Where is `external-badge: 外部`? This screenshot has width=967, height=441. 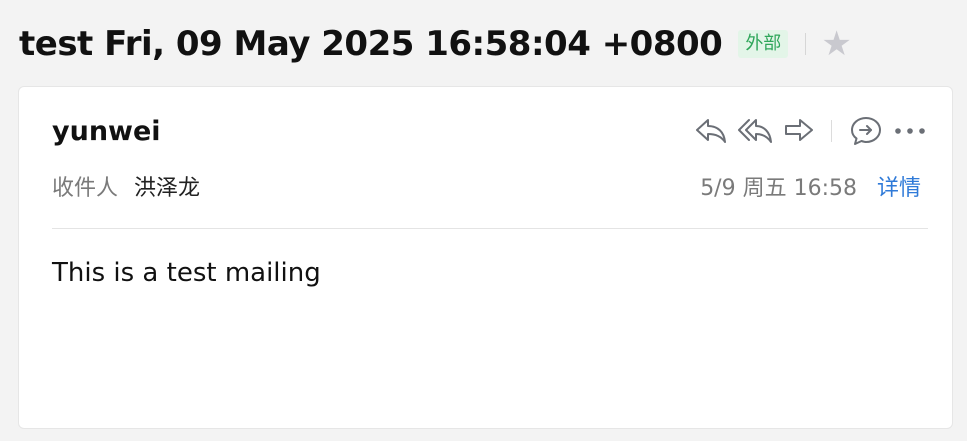
external-badge: 外部 is located at coordinates (763, 44).